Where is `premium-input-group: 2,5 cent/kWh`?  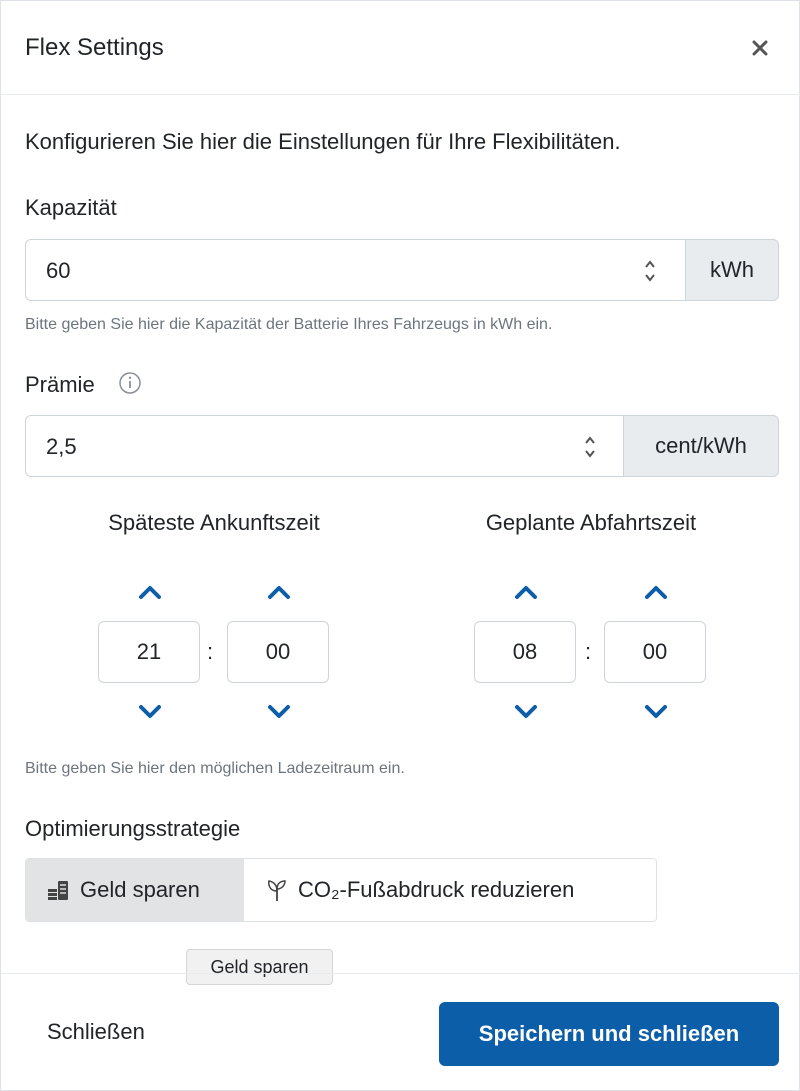
premium-input-group: 2,5 cent/kWh is located at coordinates (402, 446).